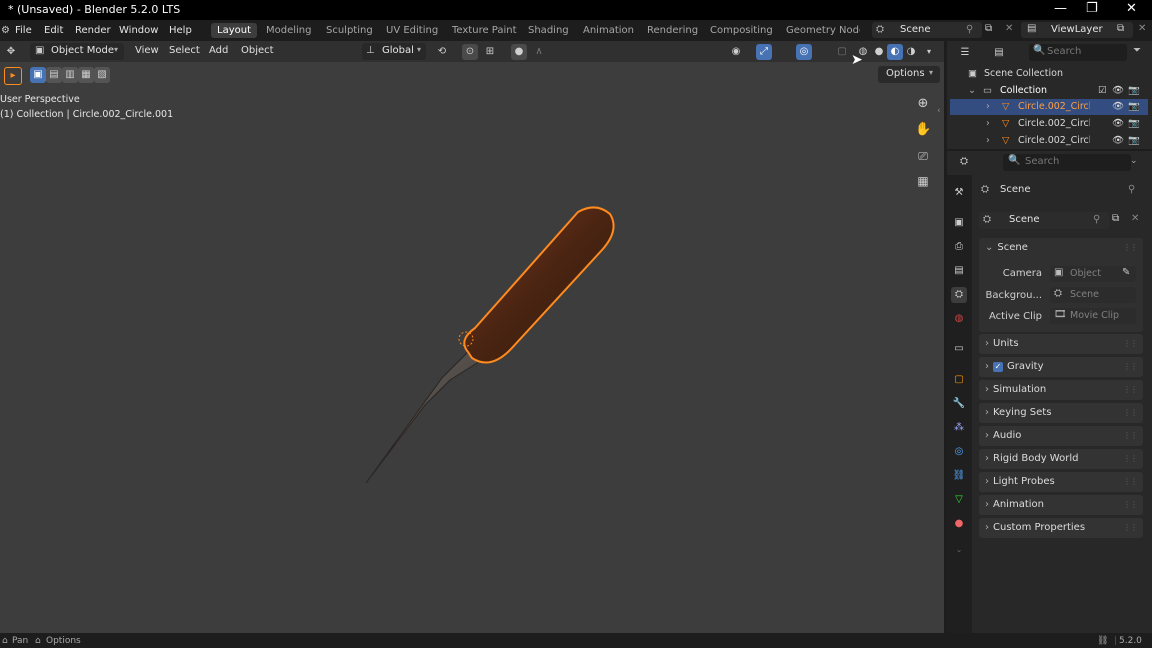 The height and width of the screenshot is (648, 1152). Describe the element at coordinates (1131, 8) in the screenshot. I see `close-icon: ✕` at that location.